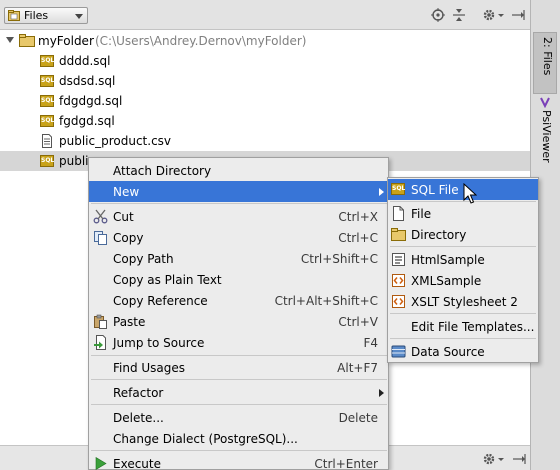 The height and width of the screenshot is (470, 560). I want to click on folder-icon, so click(27, 40).